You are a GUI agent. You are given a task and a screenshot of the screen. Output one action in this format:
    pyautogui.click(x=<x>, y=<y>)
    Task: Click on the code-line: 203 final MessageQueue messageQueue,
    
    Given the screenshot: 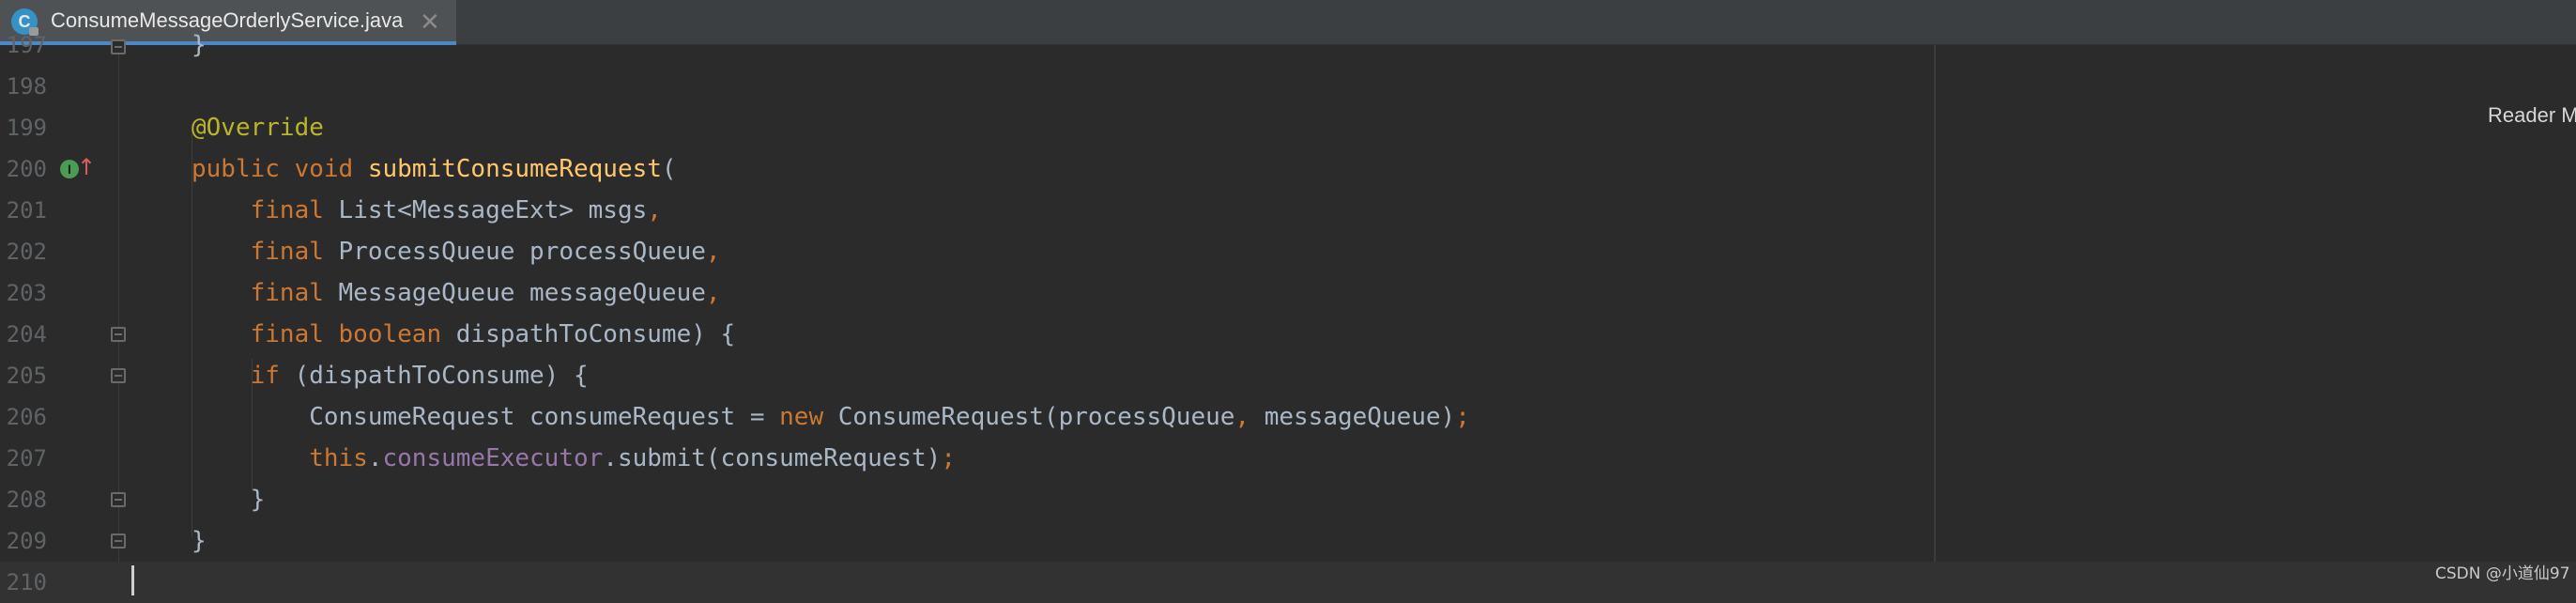 What is the action you would take?
    pyautogui.click(x=1288, y=293)
    